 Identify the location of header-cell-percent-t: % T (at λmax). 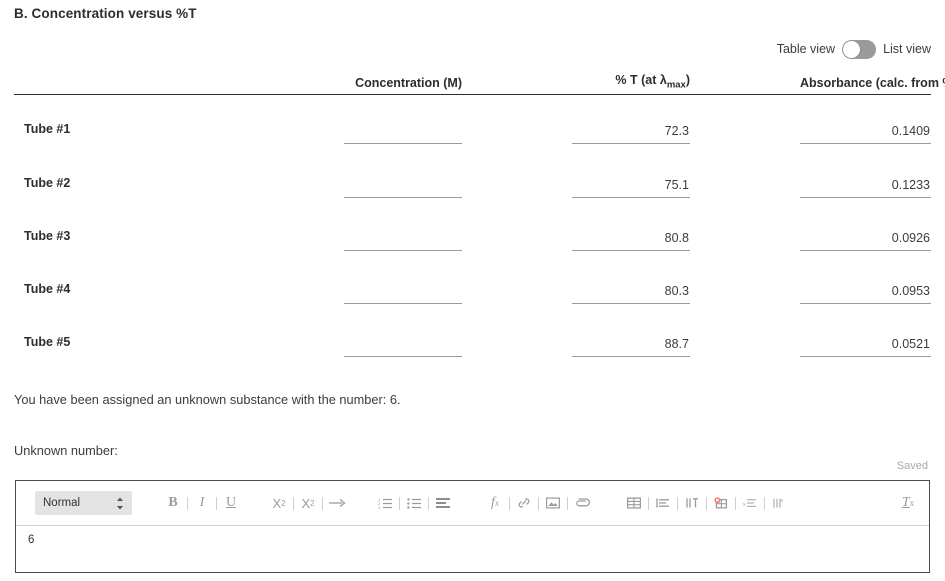
(631, 84).